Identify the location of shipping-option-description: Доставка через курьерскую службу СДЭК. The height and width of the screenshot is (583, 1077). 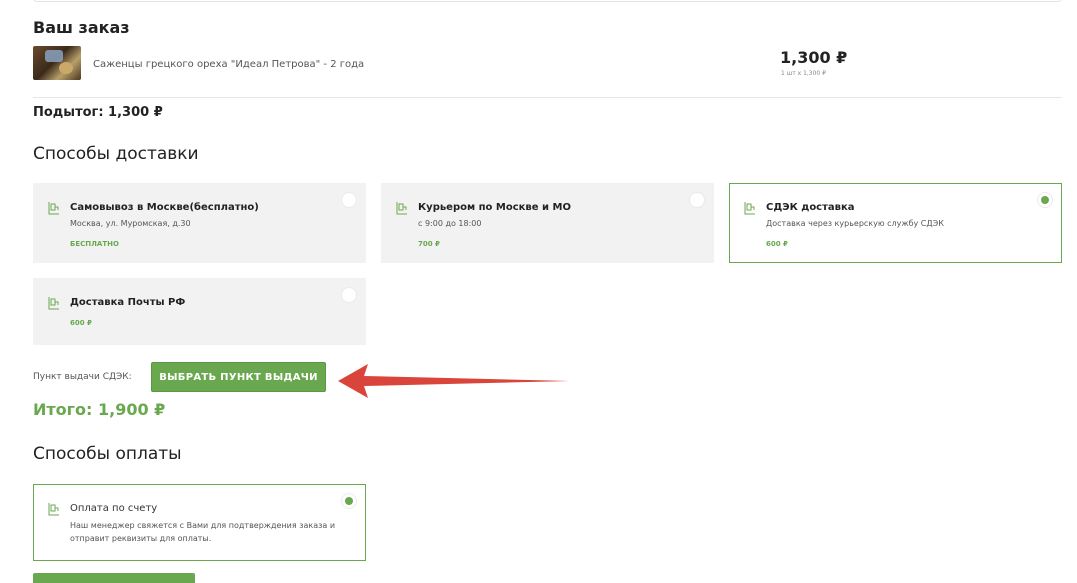
(855, 223).